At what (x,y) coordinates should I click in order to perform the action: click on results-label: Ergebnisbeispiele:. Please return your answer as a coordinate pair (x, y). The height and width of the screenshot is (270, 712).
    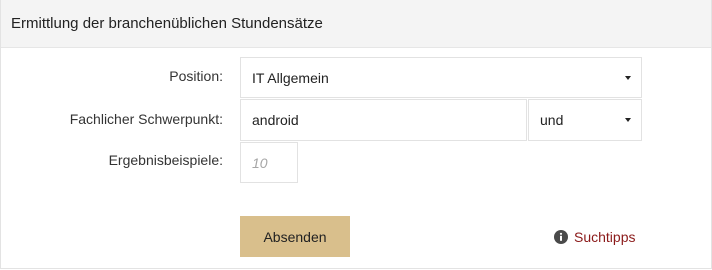
    Looking at the image, I should click on (165, 160).